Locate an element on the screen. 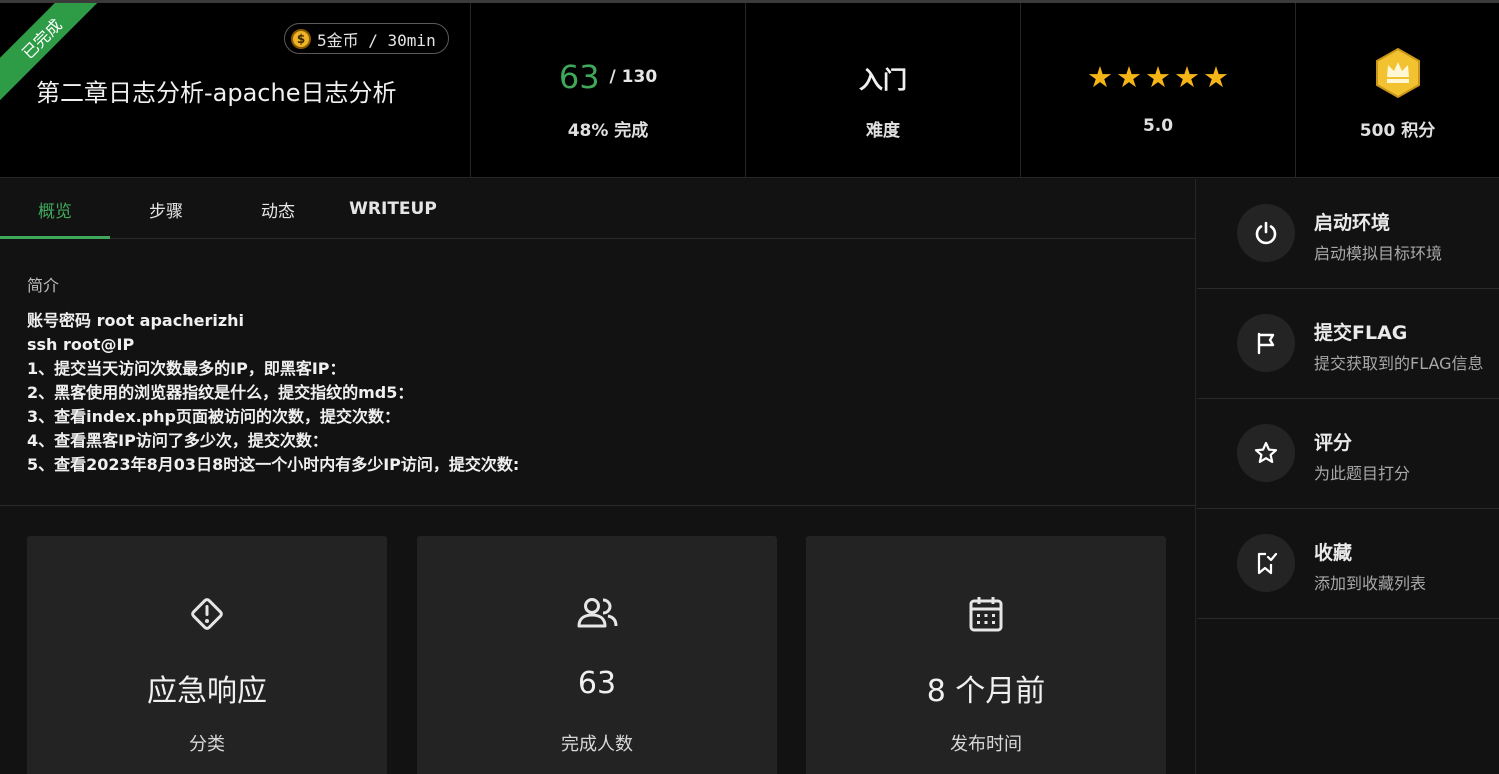  action-title: 启动环境 is located at coordinates (1352, 223).